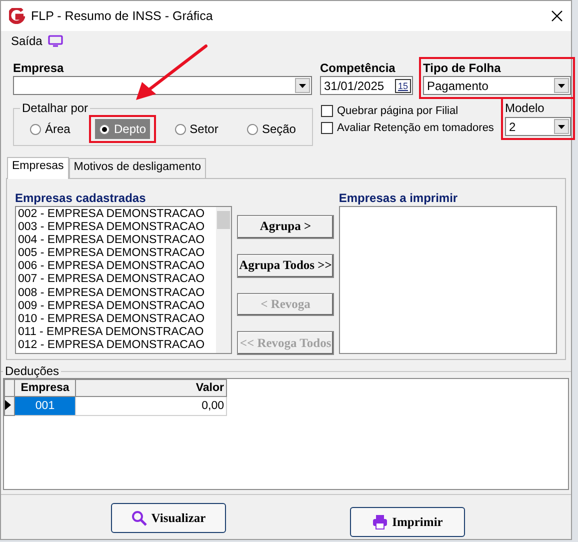  What do you see at coordinates (380, 522) in the screenshot?
I see `printer-icon` at bounding box center [380, 522].